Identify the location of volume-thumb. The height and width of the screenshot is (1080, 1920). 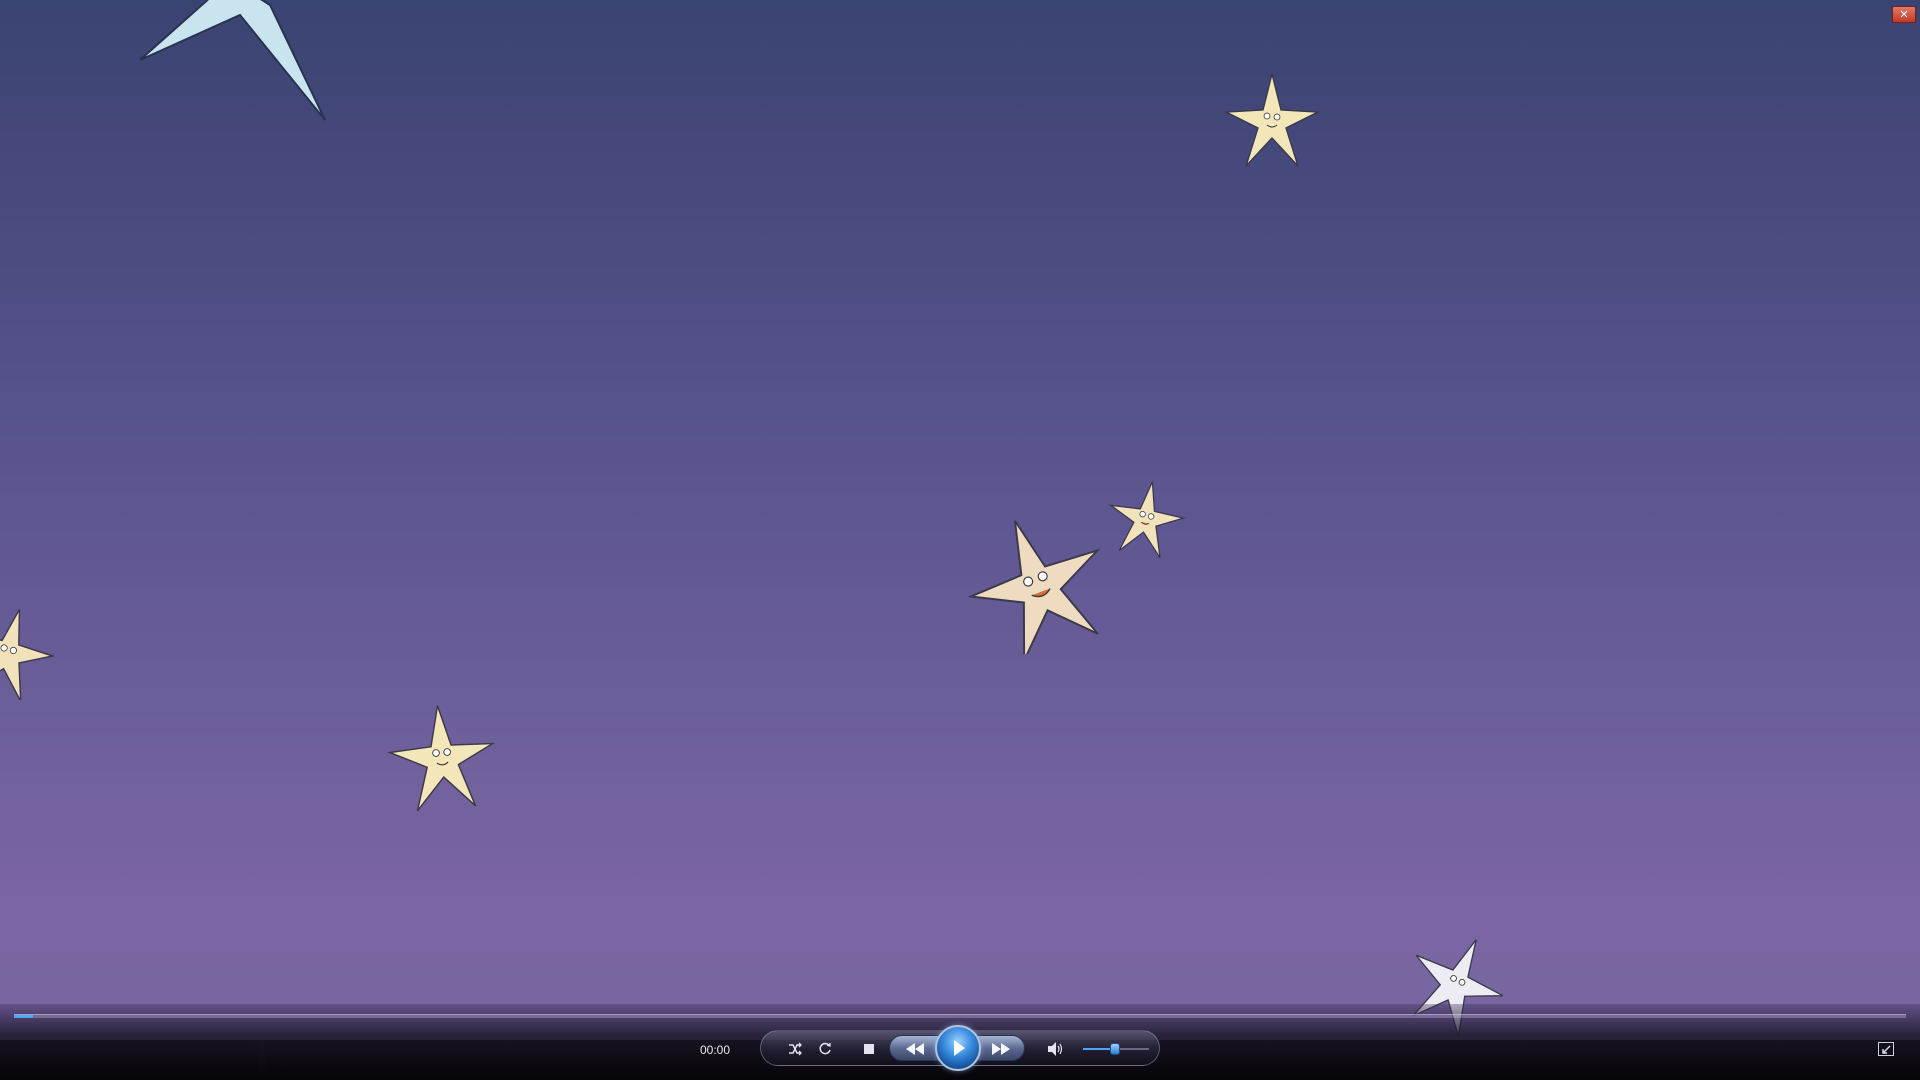
(1114, 1049).